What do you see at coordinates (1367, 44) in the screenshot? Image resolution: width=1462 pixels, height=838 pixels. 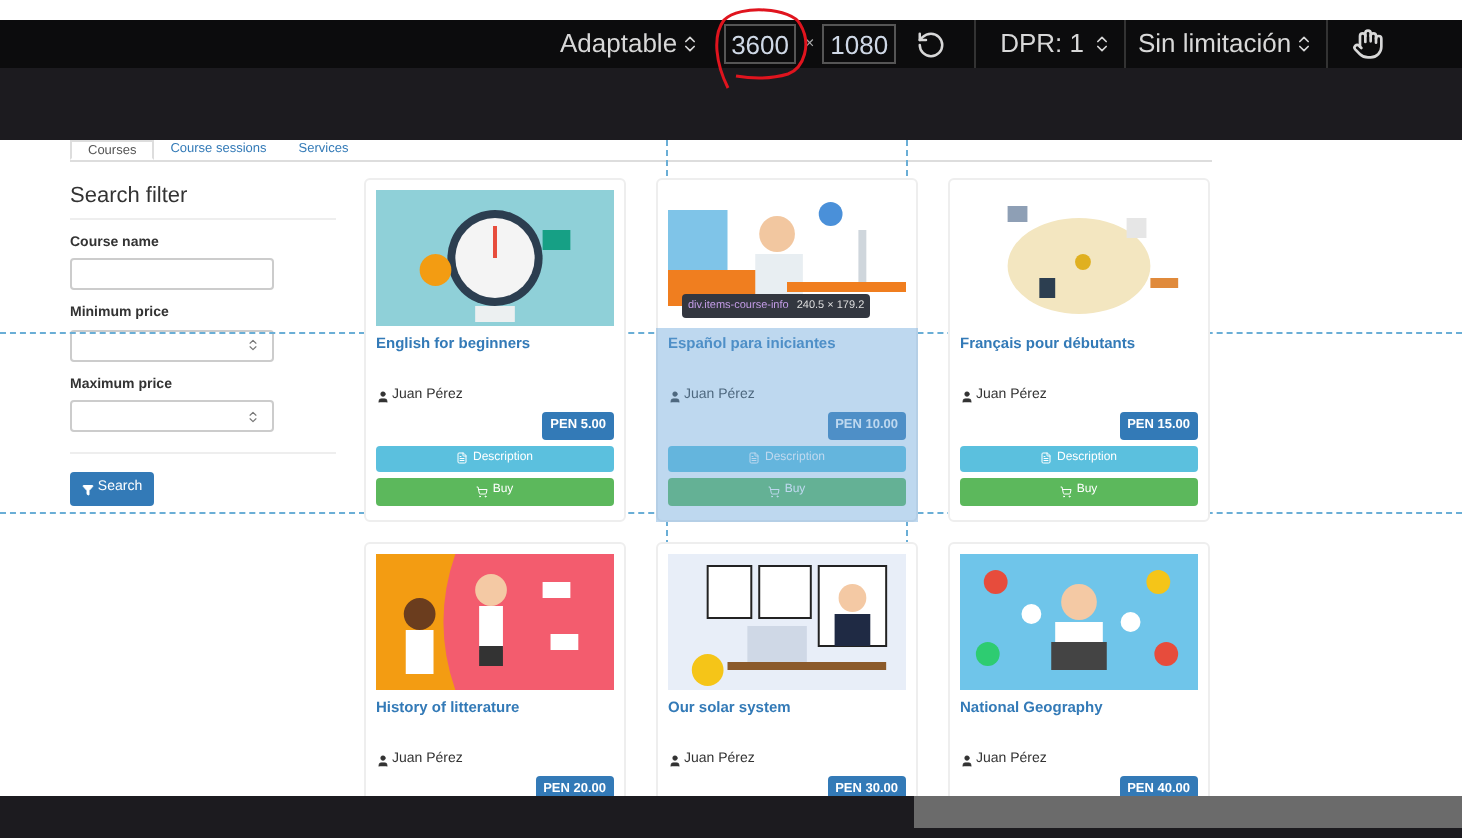 I see `touch-icon` at bounding box center [1367, 44].